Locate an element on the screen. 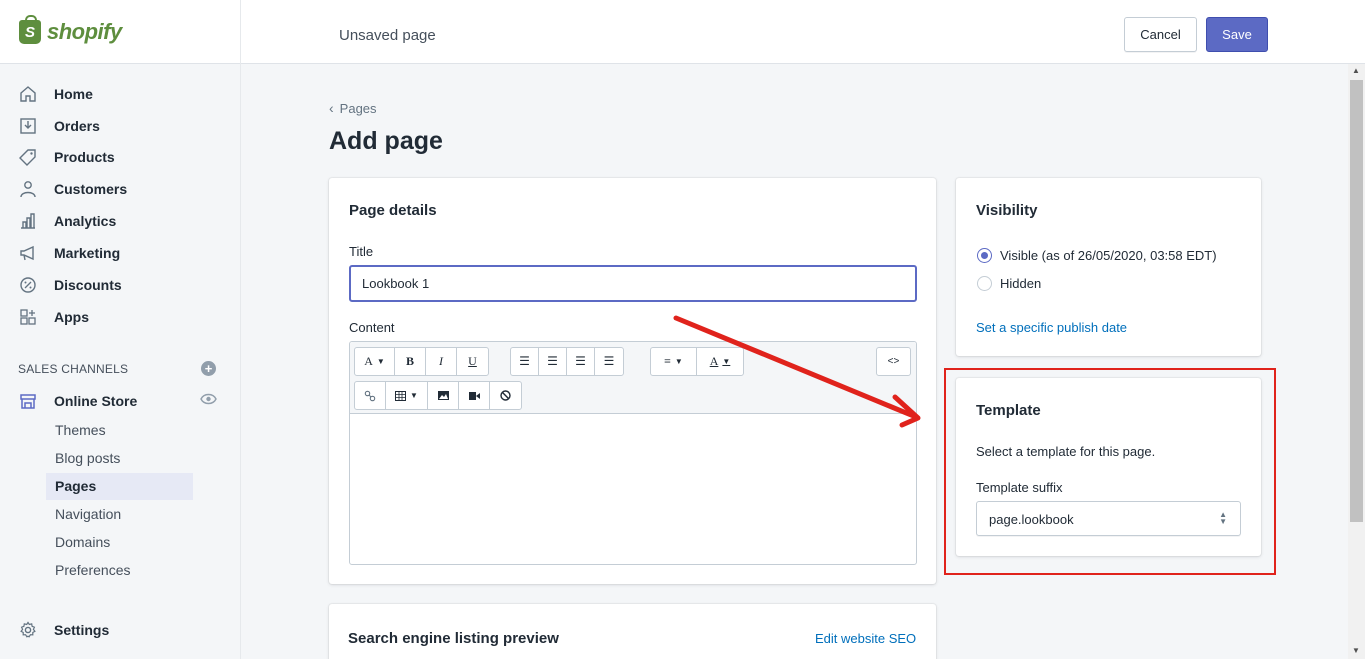  sidebar-subitem-blog-posts: Blog posts is located at coordinates (119, 458).